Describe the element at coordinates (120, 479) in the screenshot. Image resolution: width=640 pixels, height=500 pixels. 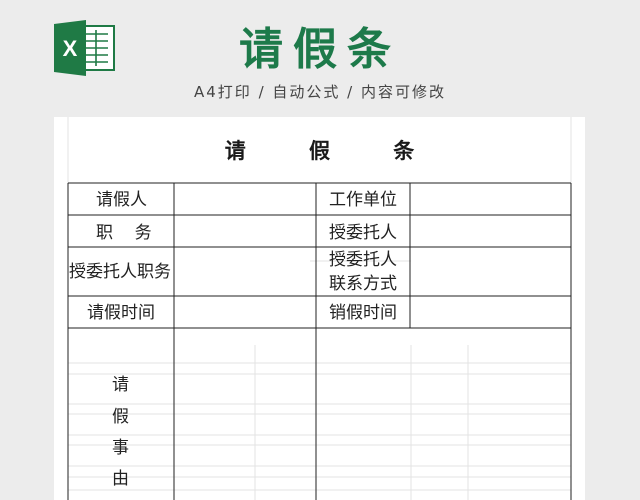
I see `reason-char-4: 由` at that location.